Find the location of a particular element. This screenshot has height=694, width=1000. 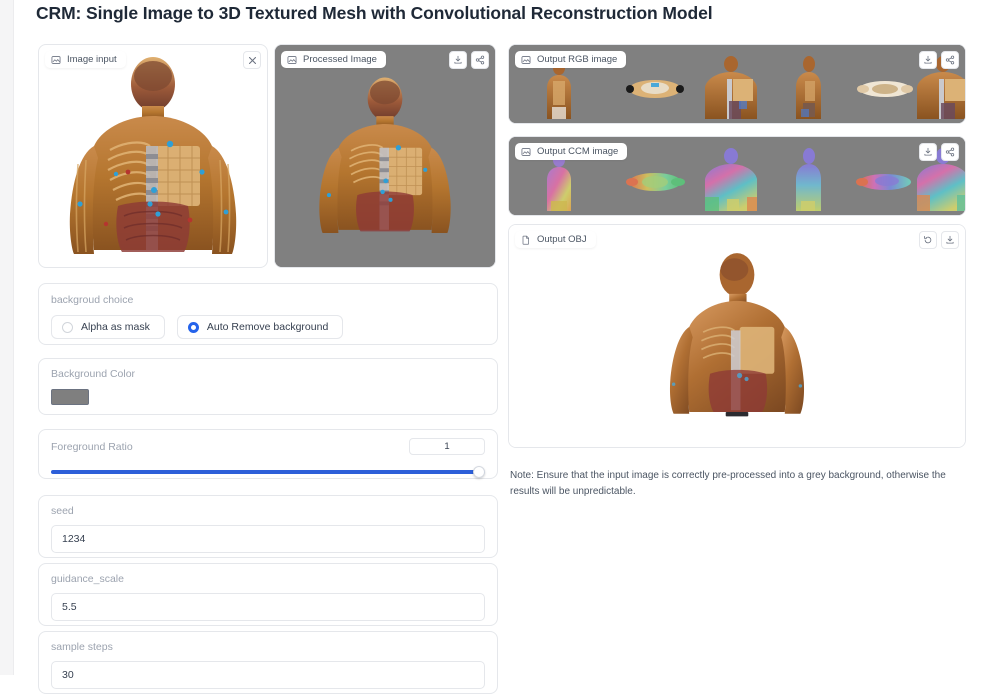

sample-steps-input: 30 is located at coordinates (268, 675).